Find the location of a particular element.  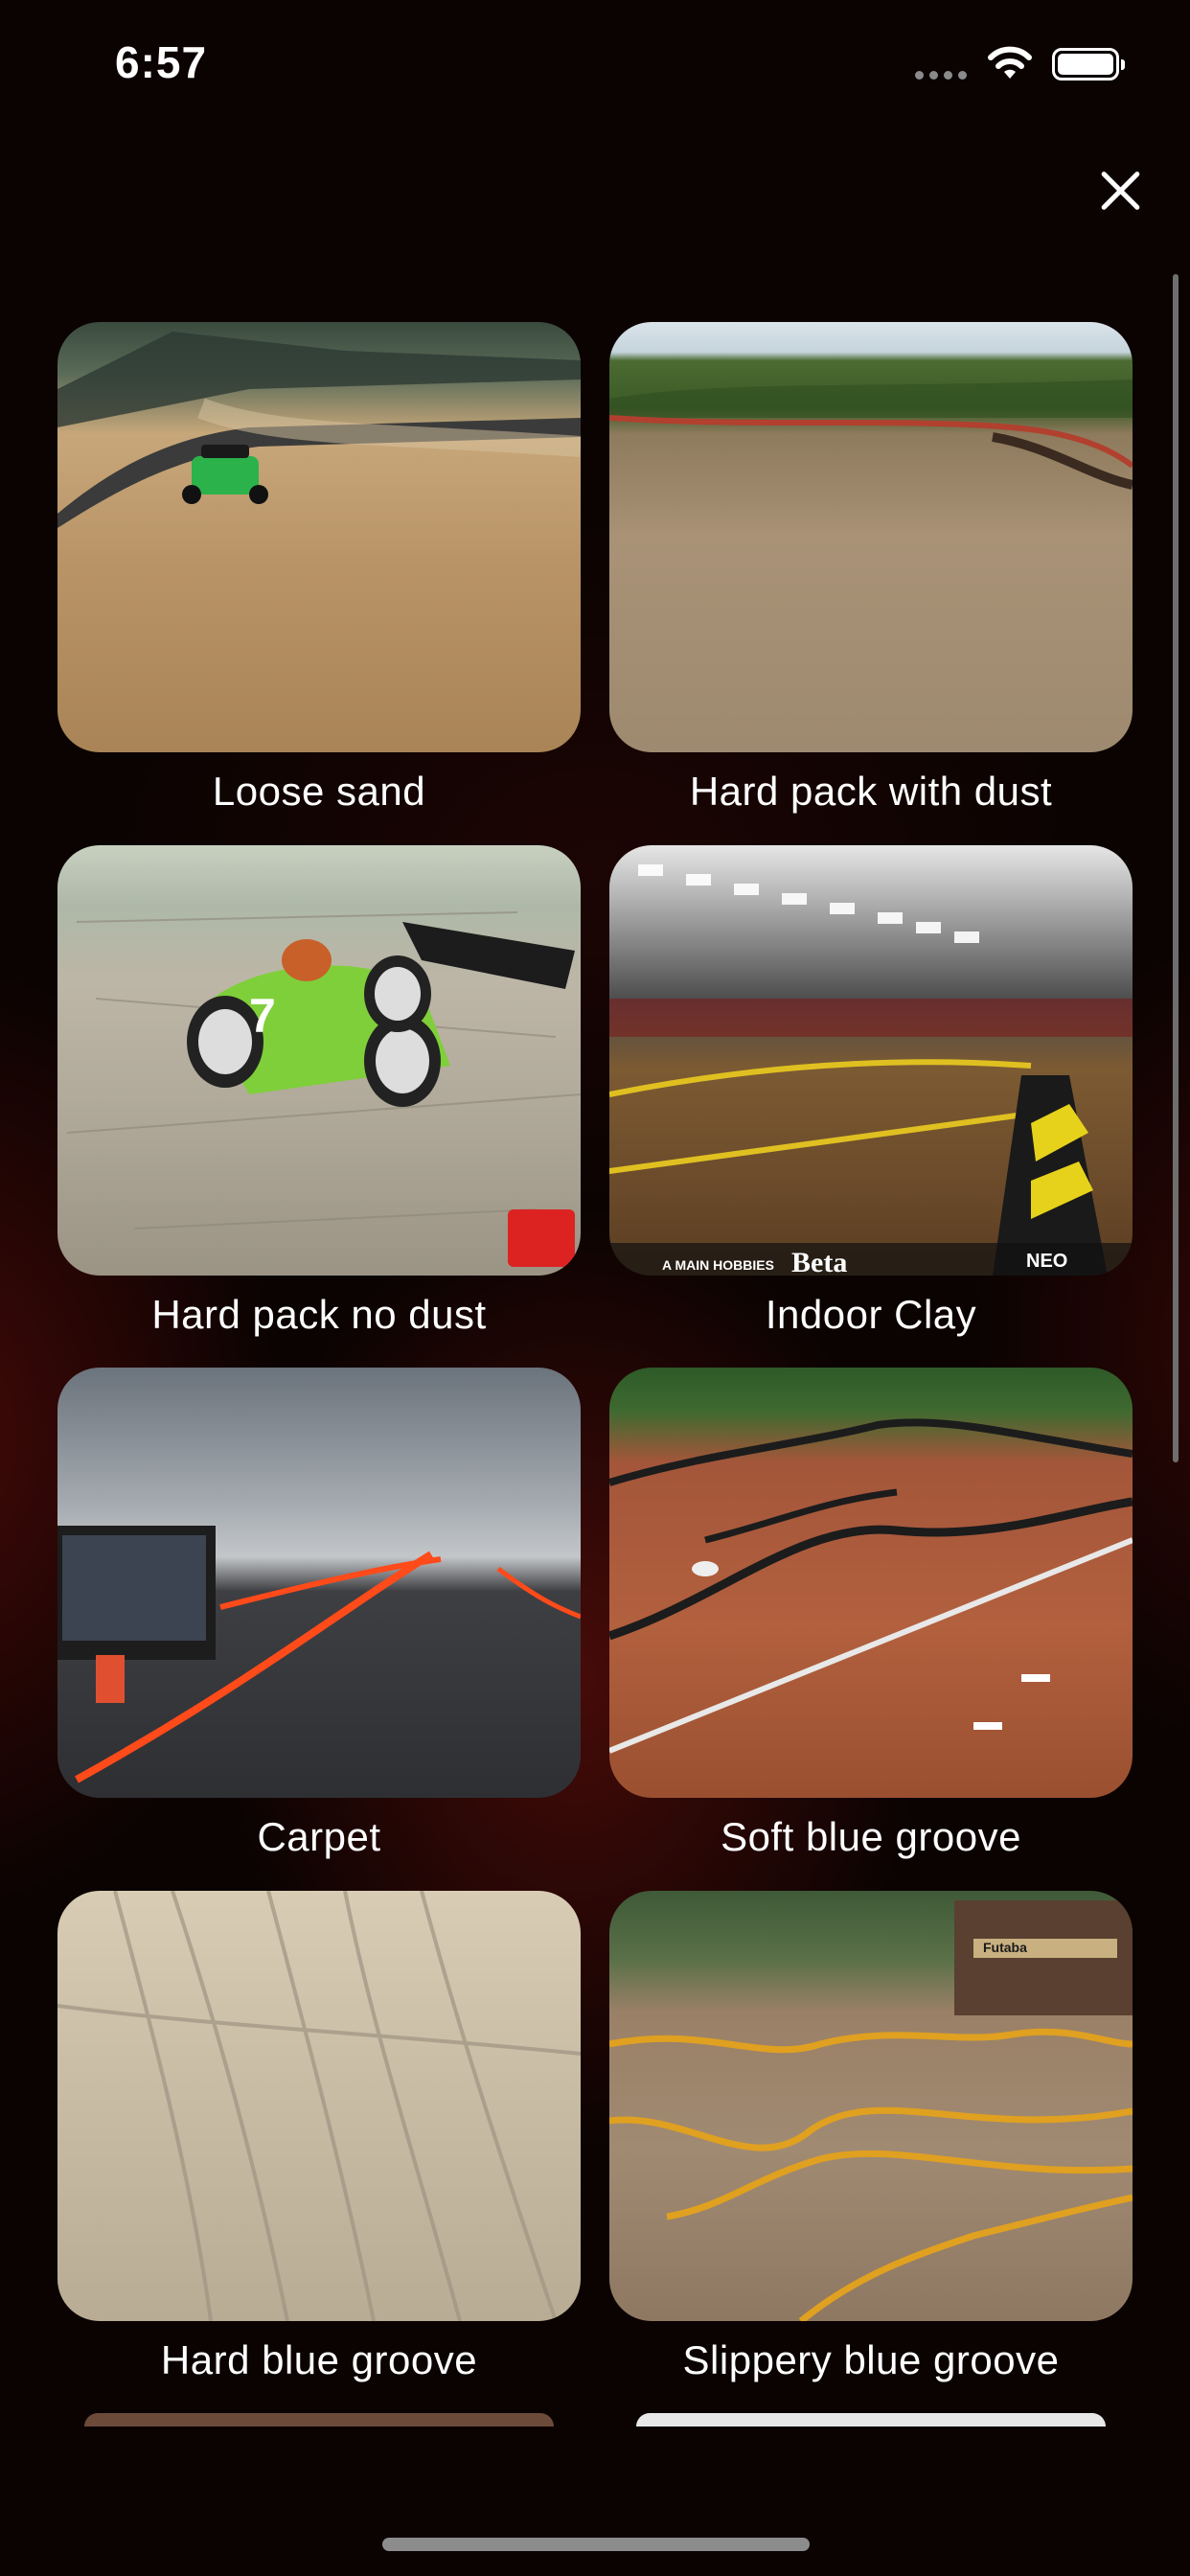

home-indicator is located at coordinates (596, 2544).